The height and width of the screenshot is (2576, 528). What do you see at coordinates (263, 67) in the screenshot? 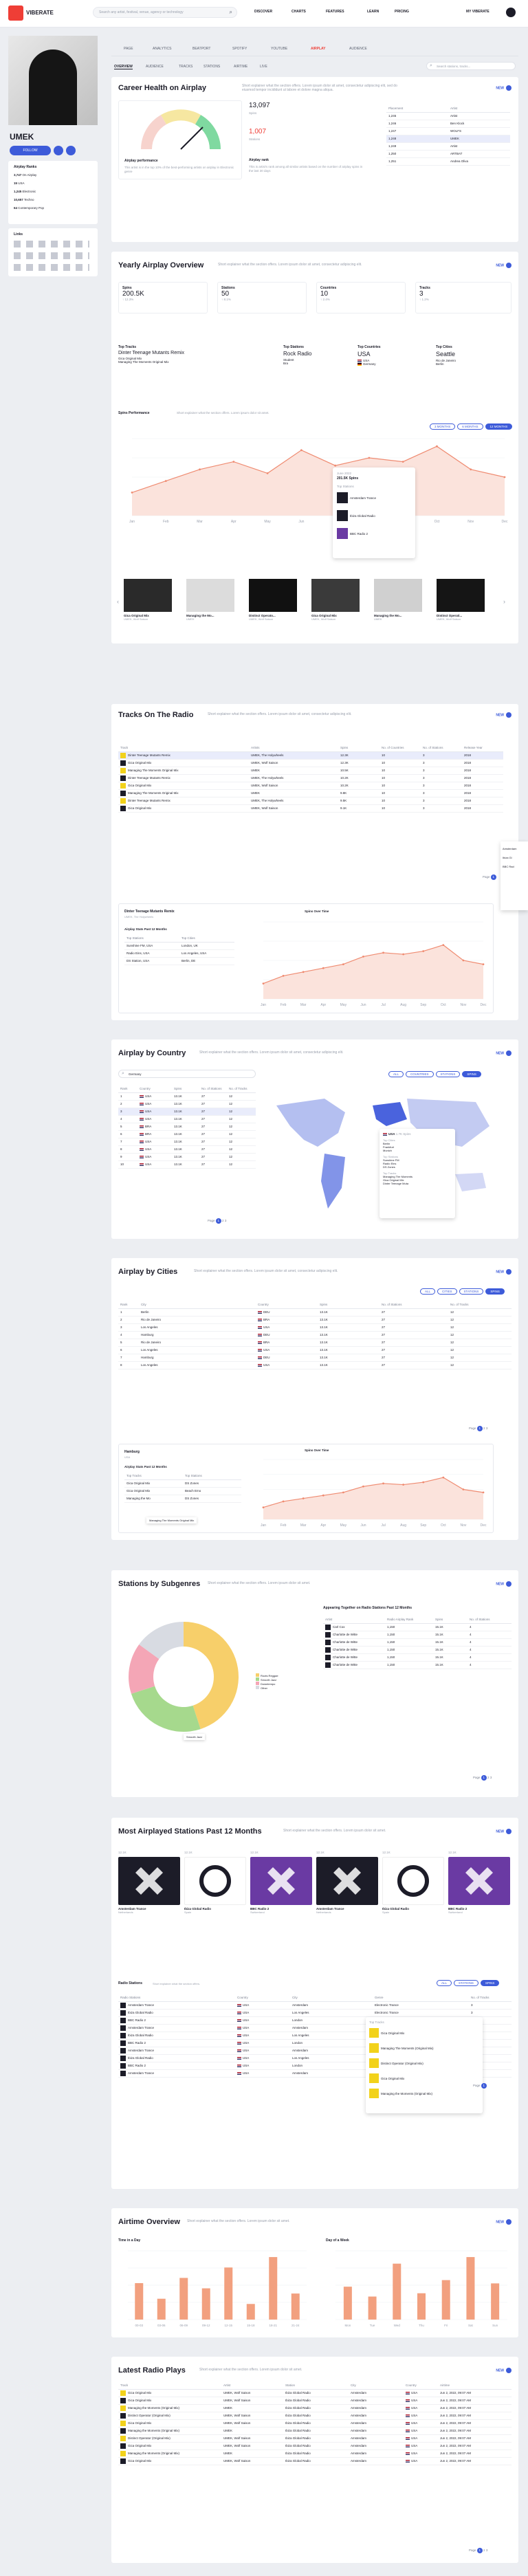
I see `subtab-live: LIVE` at bounding box center [263, 67].